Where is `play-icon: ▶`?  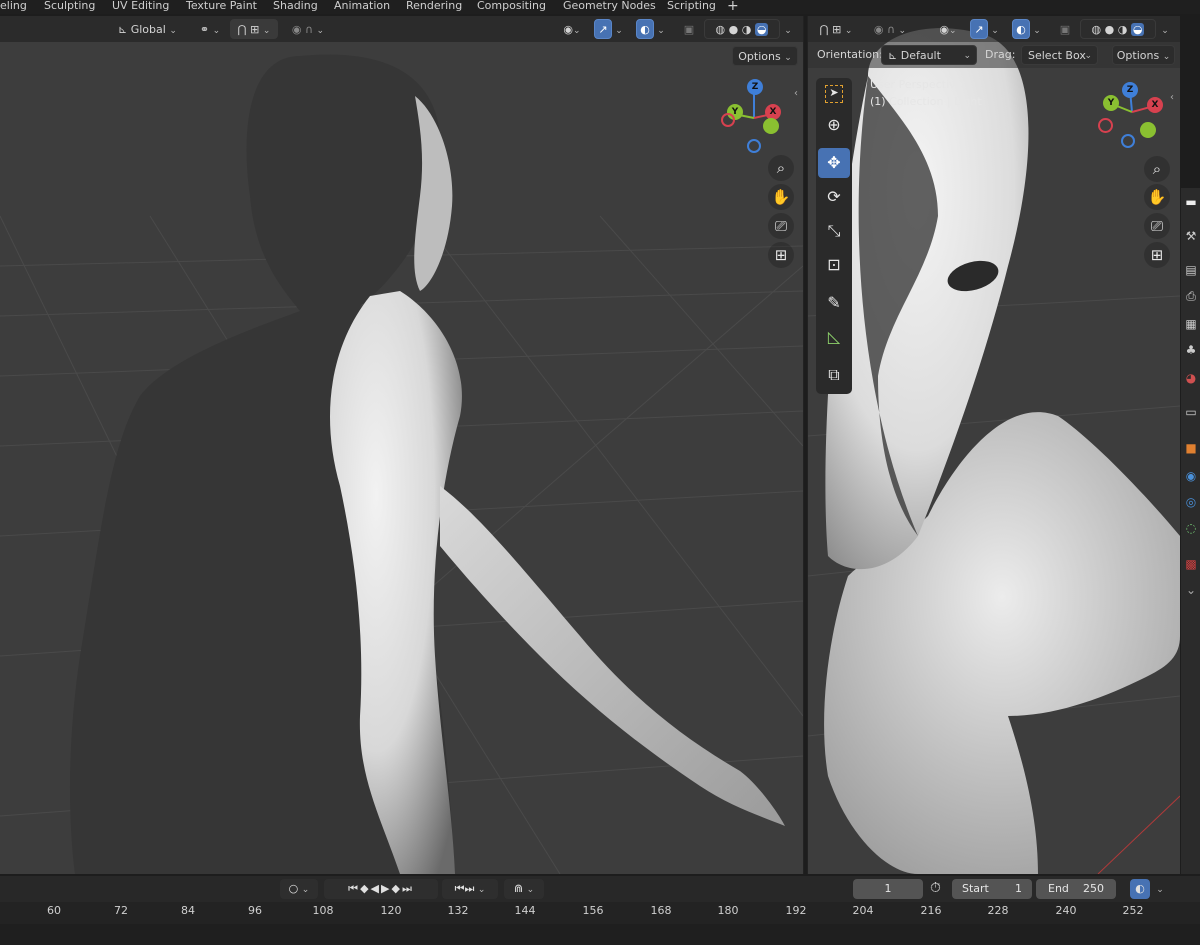
play-icon: ▶ is located at coordinates (386, 888).